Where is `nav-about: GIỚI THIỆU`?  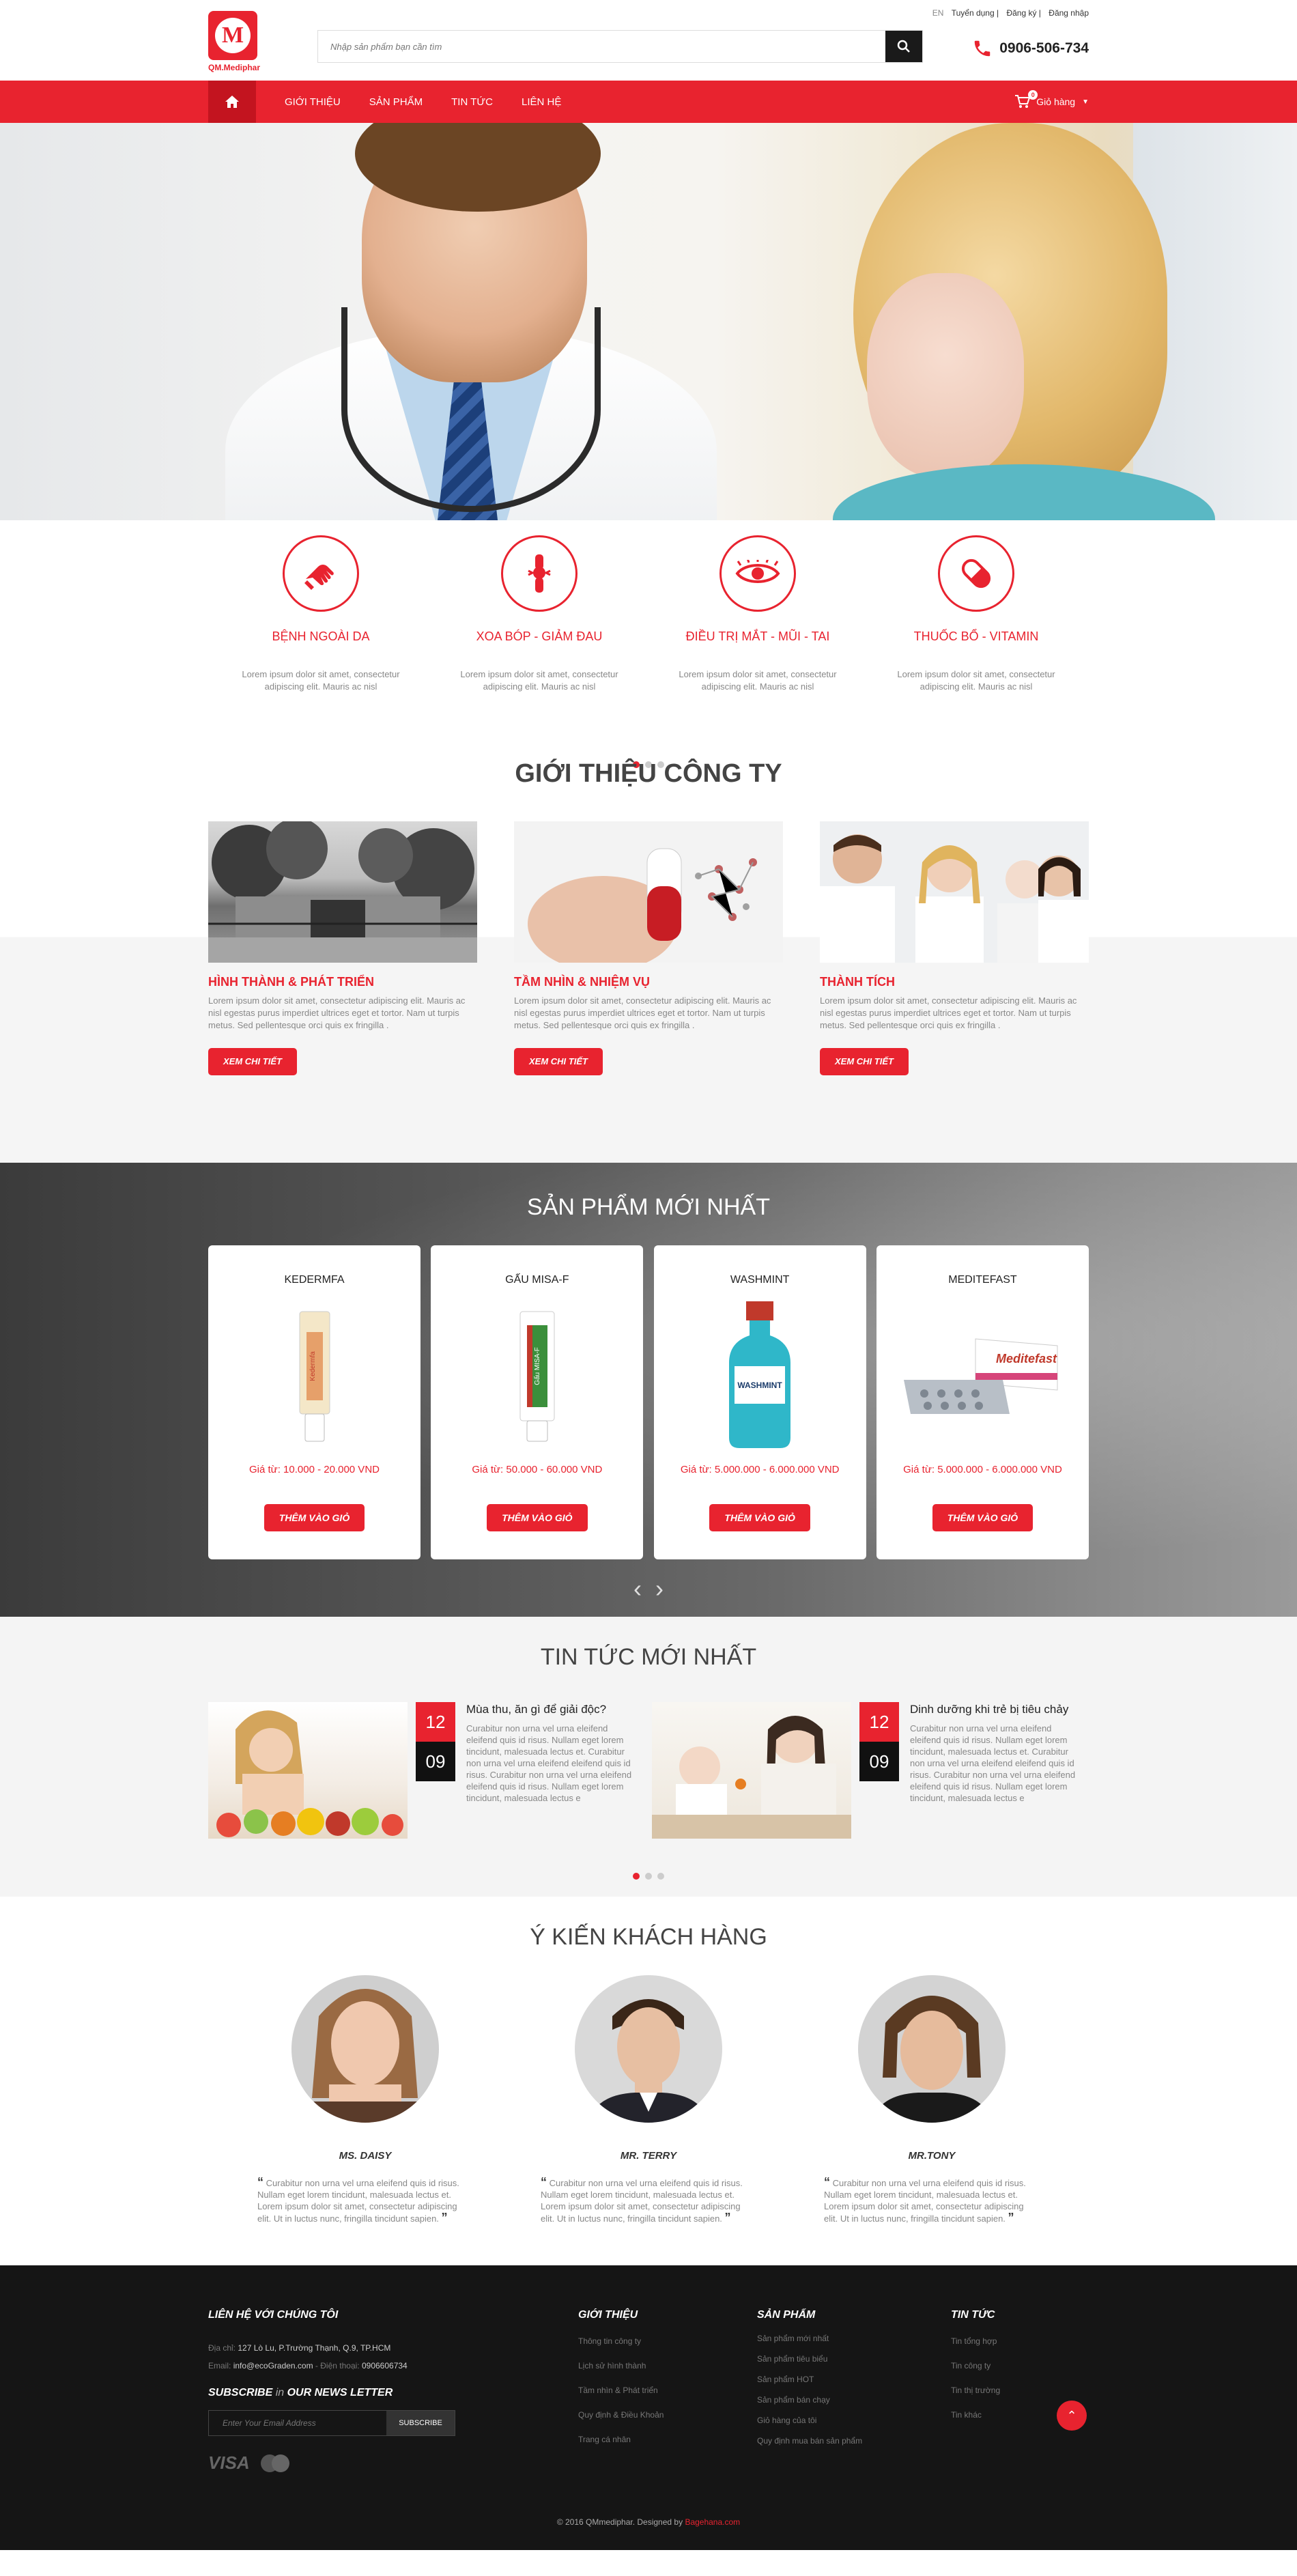 nav-about: GIỚI THIỆU is located at coordinates (313, 102).